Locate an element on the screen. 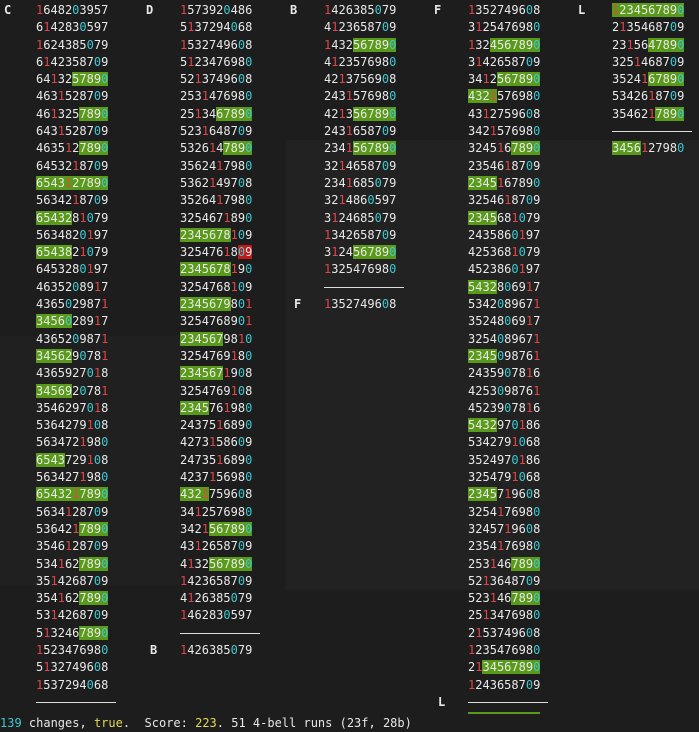 The width and height of the screenshot is (699, 732). row-change: 5326147890 is located at coordinates (216, 148).